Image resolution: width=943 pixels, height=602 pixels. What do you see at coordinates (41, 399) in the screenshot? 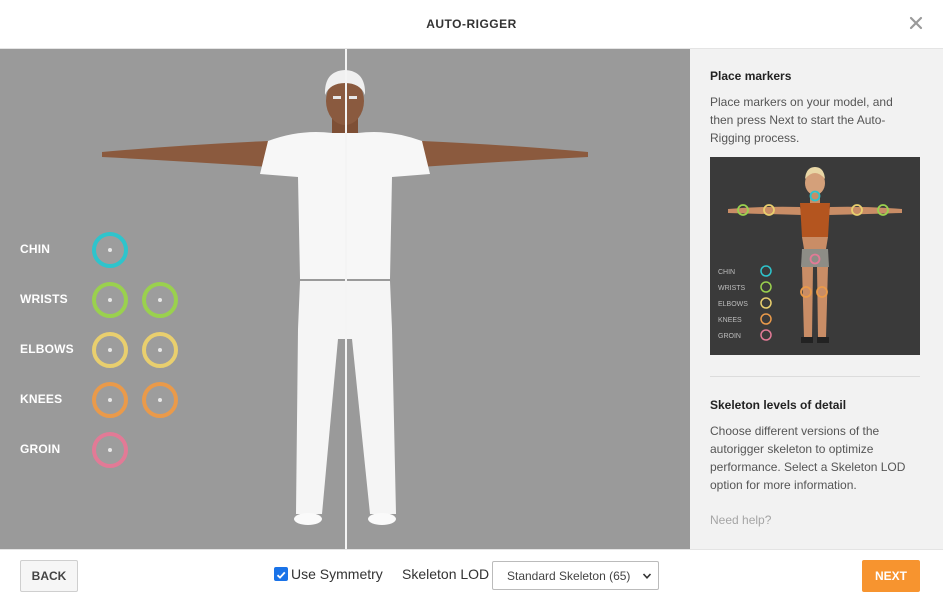
I see `marker-label-knees: KNEES` at bounding box center [41, 399].